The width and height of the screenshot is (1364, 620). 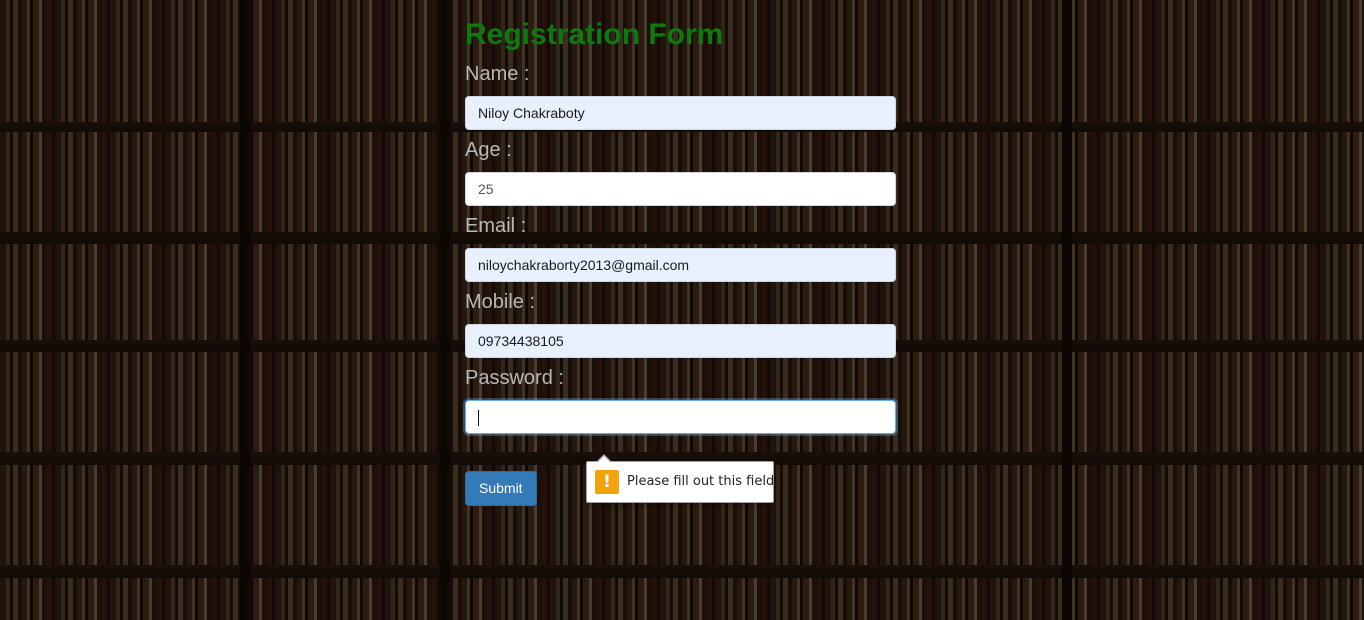 I want to click on password-field-group: Password :, so click(x=680, y=400).